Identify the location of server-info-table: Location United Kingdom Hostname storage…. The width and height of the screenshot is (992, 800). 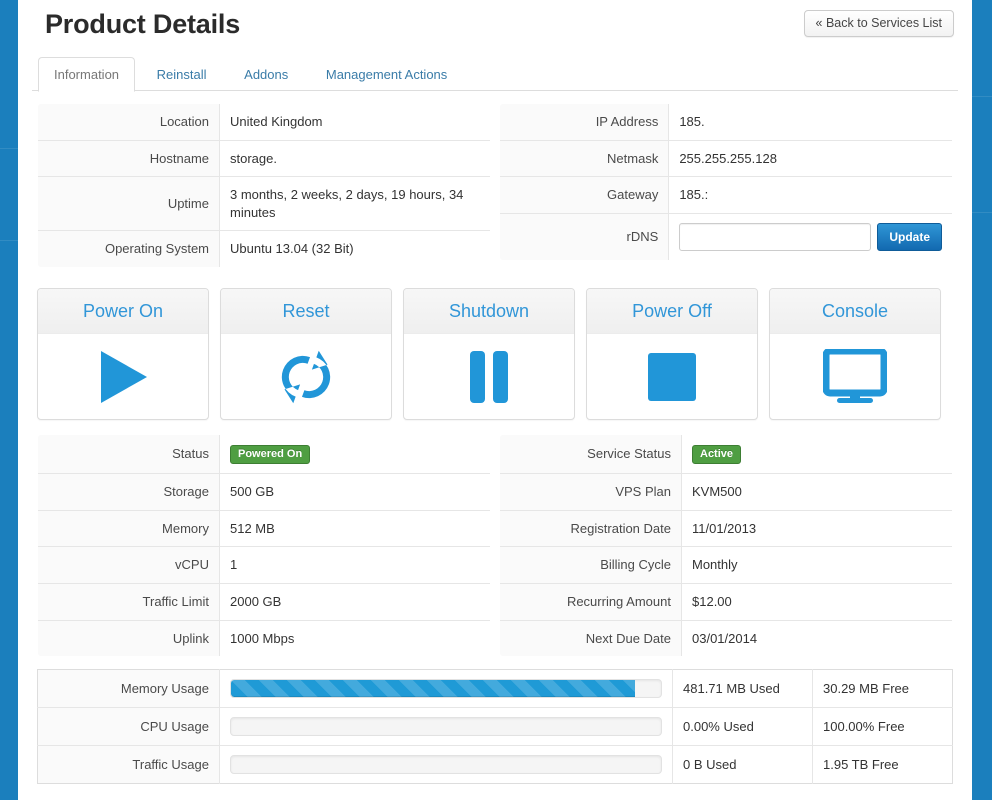
(264, 185).